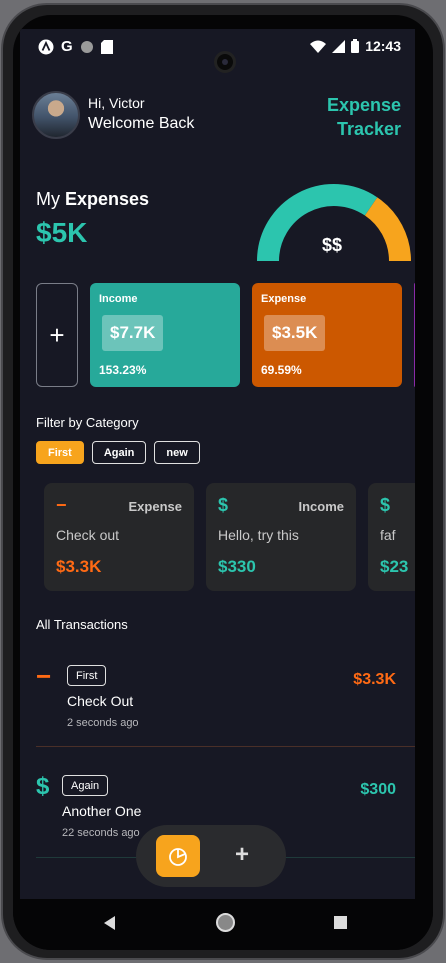 The height and width of the screenshot is (963, 446). I want to click on signal-icon, so click(339, 46).